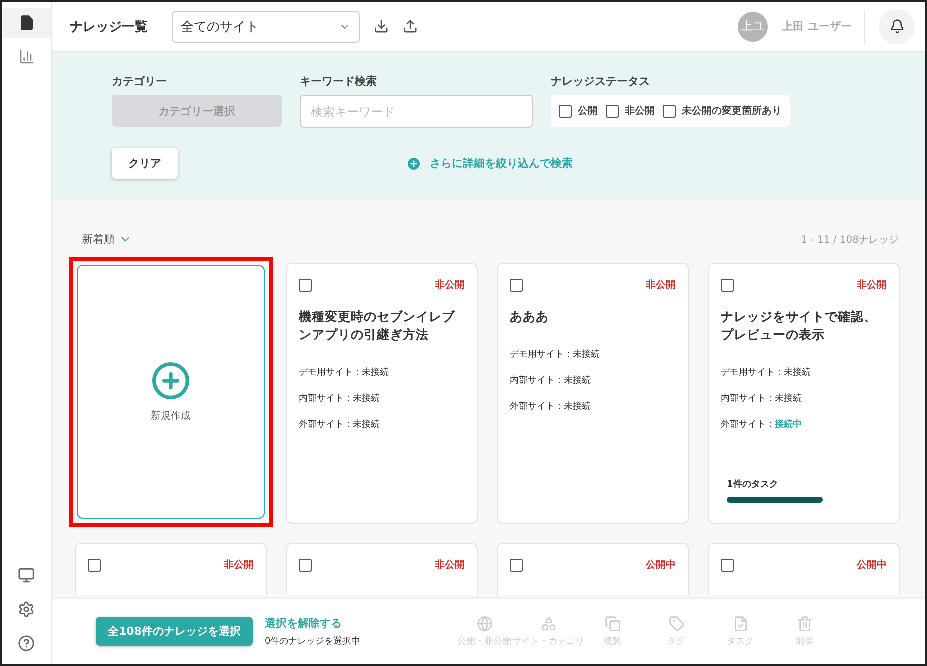  What do you see at coordinates (588, 111) in the screenshot?
I see `checkbox-label: 公開` at bounding box center [588, 111].